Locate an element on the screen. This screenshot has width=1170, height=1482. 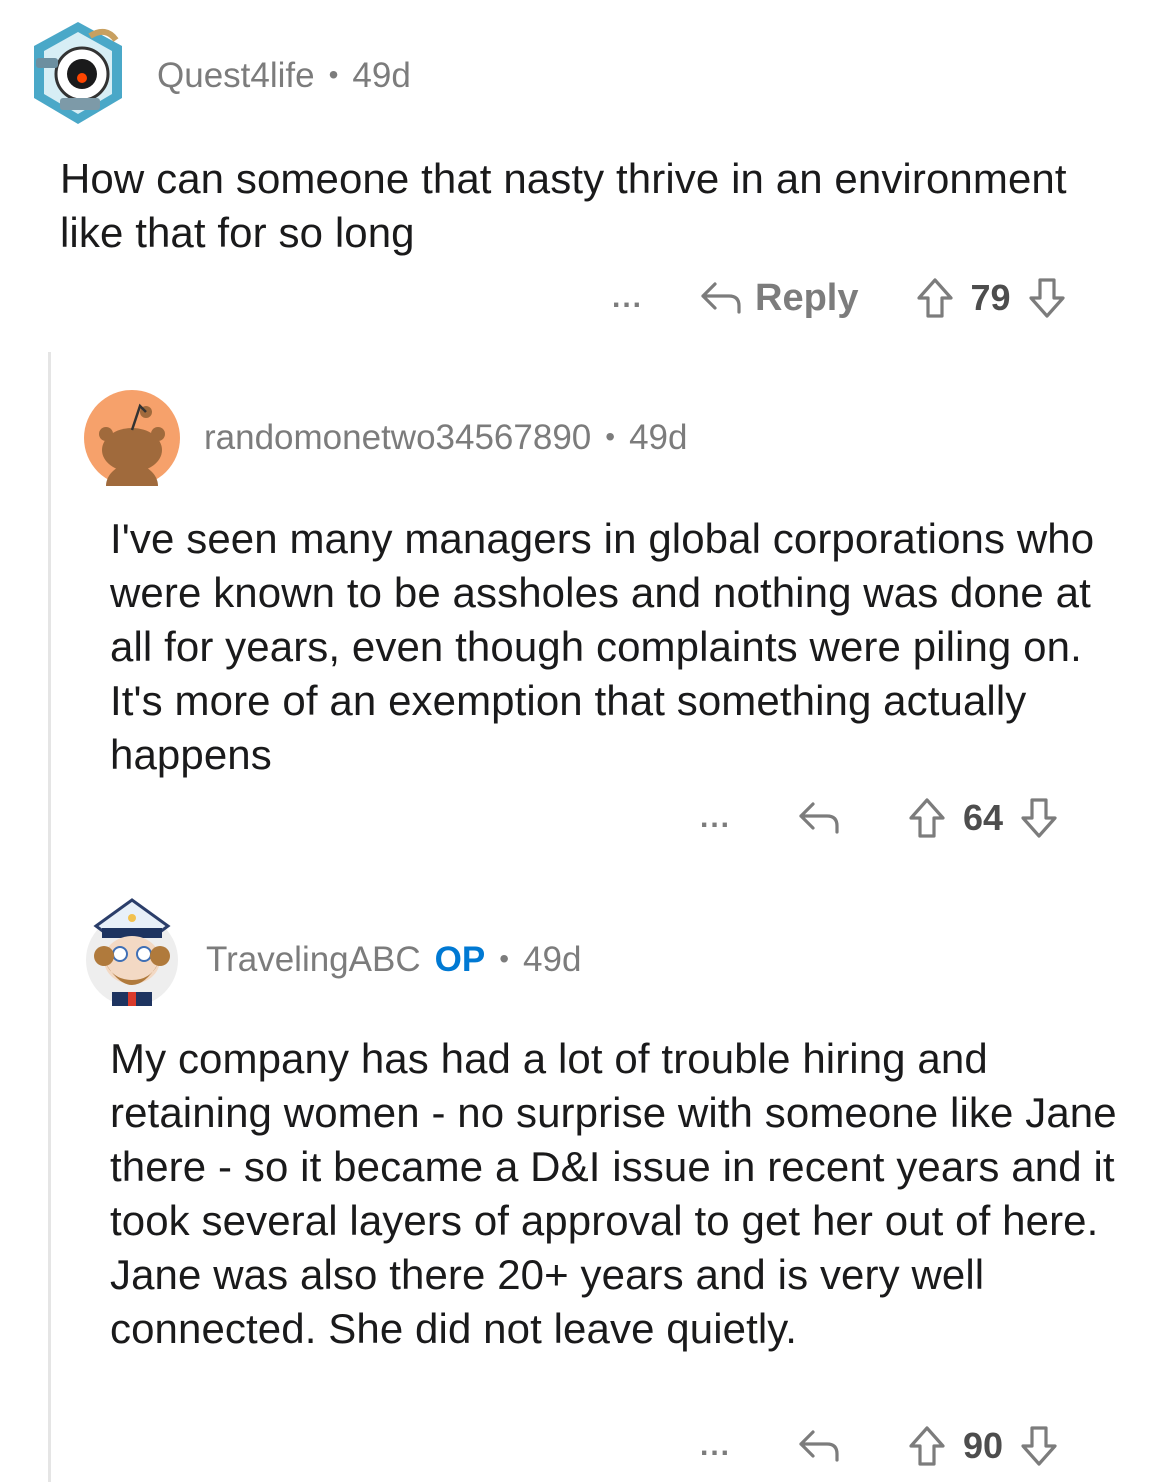
comment-header: Quest4life • 49d is located at coordinates (284, 76).